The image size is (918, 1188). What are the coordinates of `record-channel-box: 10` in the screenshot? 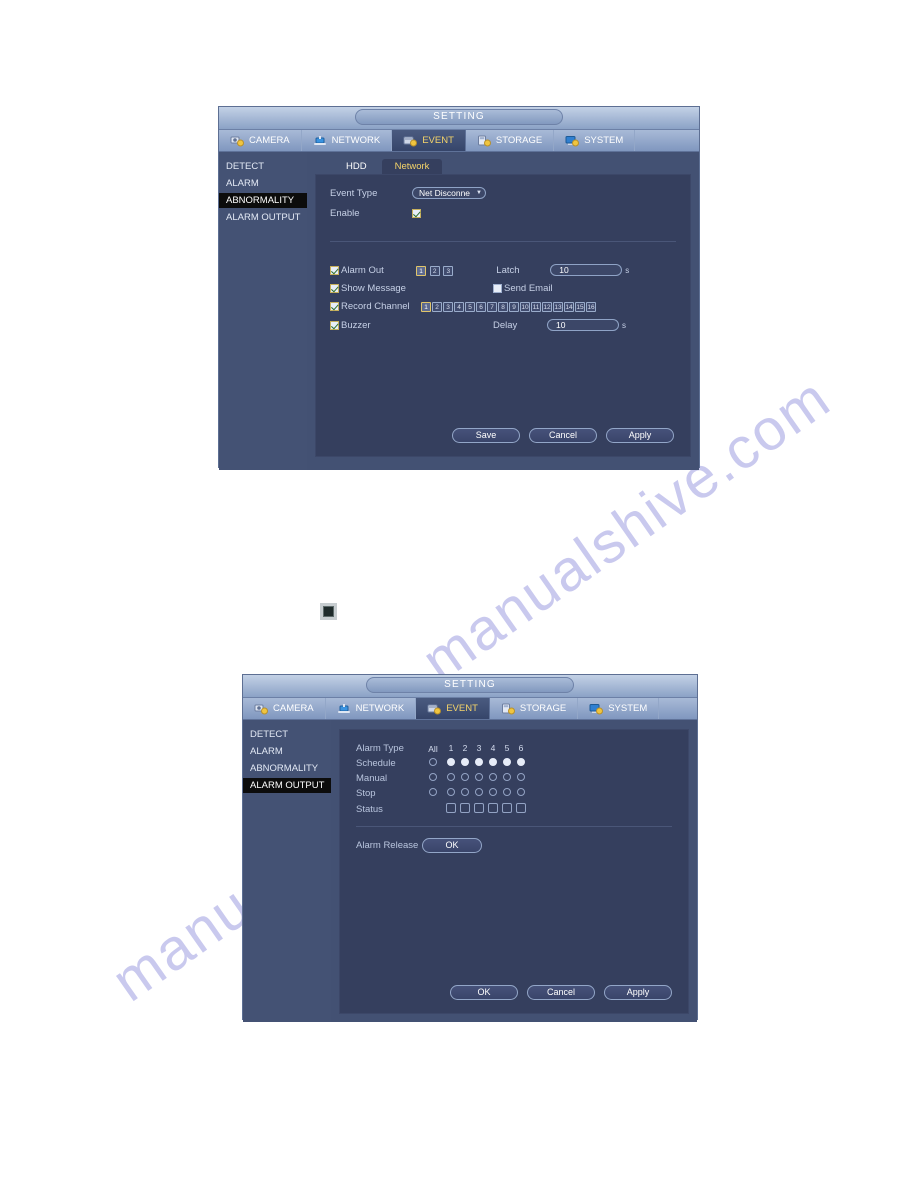 It's located at (525, 307).